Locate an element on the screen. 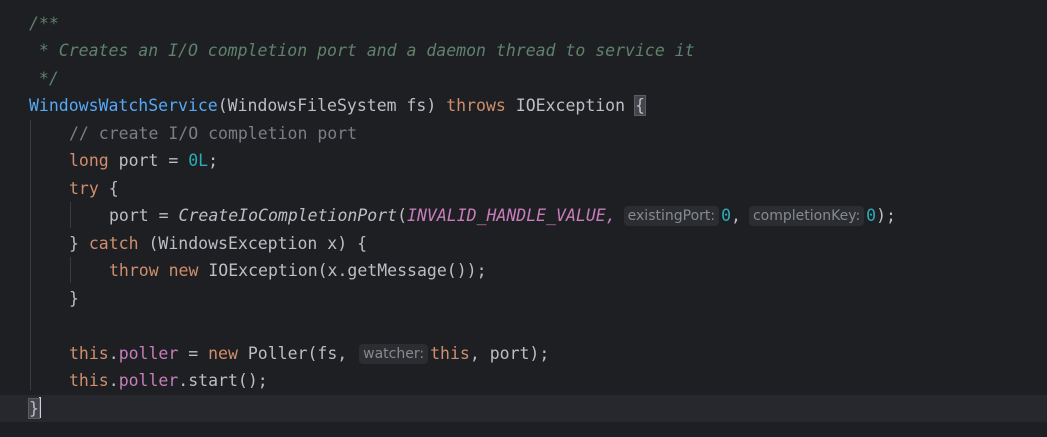 Image resolution: width=1047 pixels, height=437 pixels. exception-type: IOException is located at coordinates (570, 105).